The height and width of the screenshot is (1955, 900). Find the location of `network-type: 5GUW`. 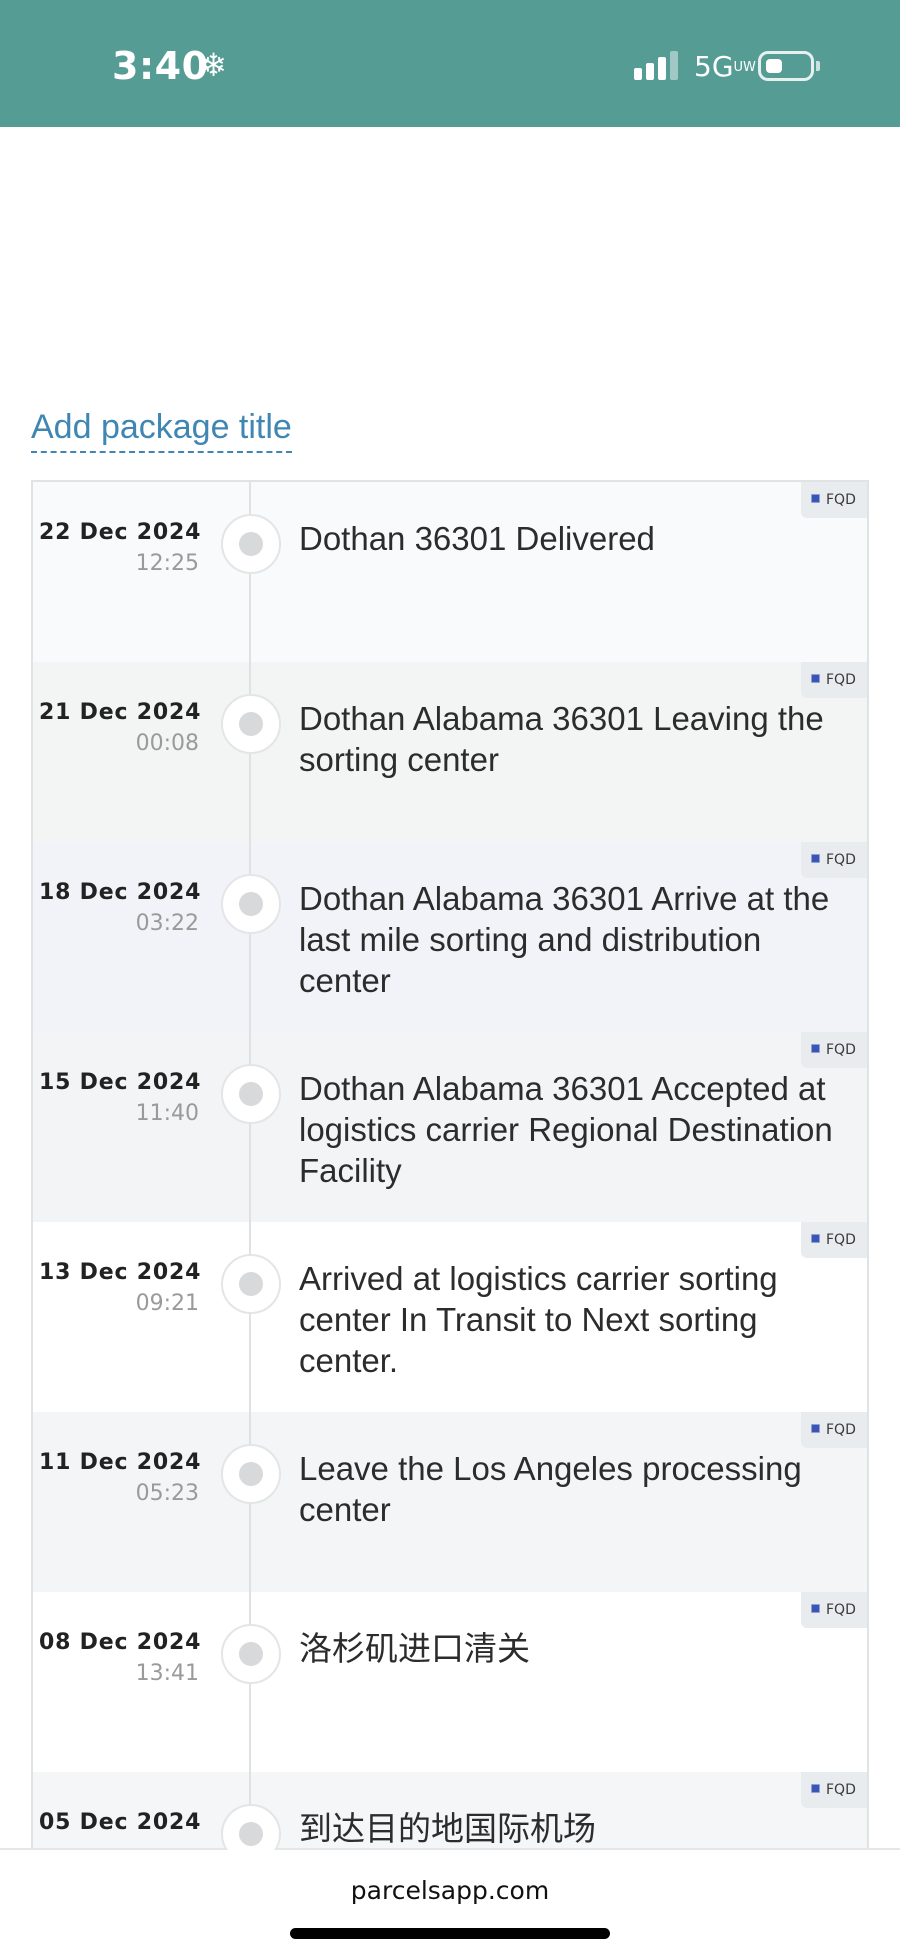

network-type: 5GUW is located at coordinates (725, 66).